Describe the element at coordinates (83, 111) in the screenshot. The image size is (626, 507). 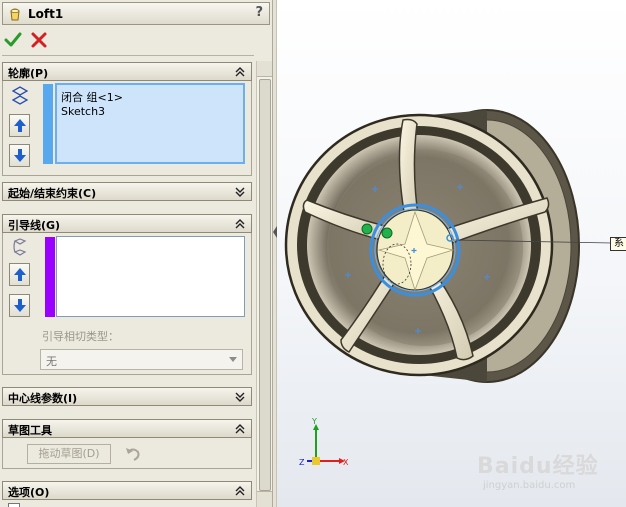
I see `profile-item-2: Sketch3` at that location.